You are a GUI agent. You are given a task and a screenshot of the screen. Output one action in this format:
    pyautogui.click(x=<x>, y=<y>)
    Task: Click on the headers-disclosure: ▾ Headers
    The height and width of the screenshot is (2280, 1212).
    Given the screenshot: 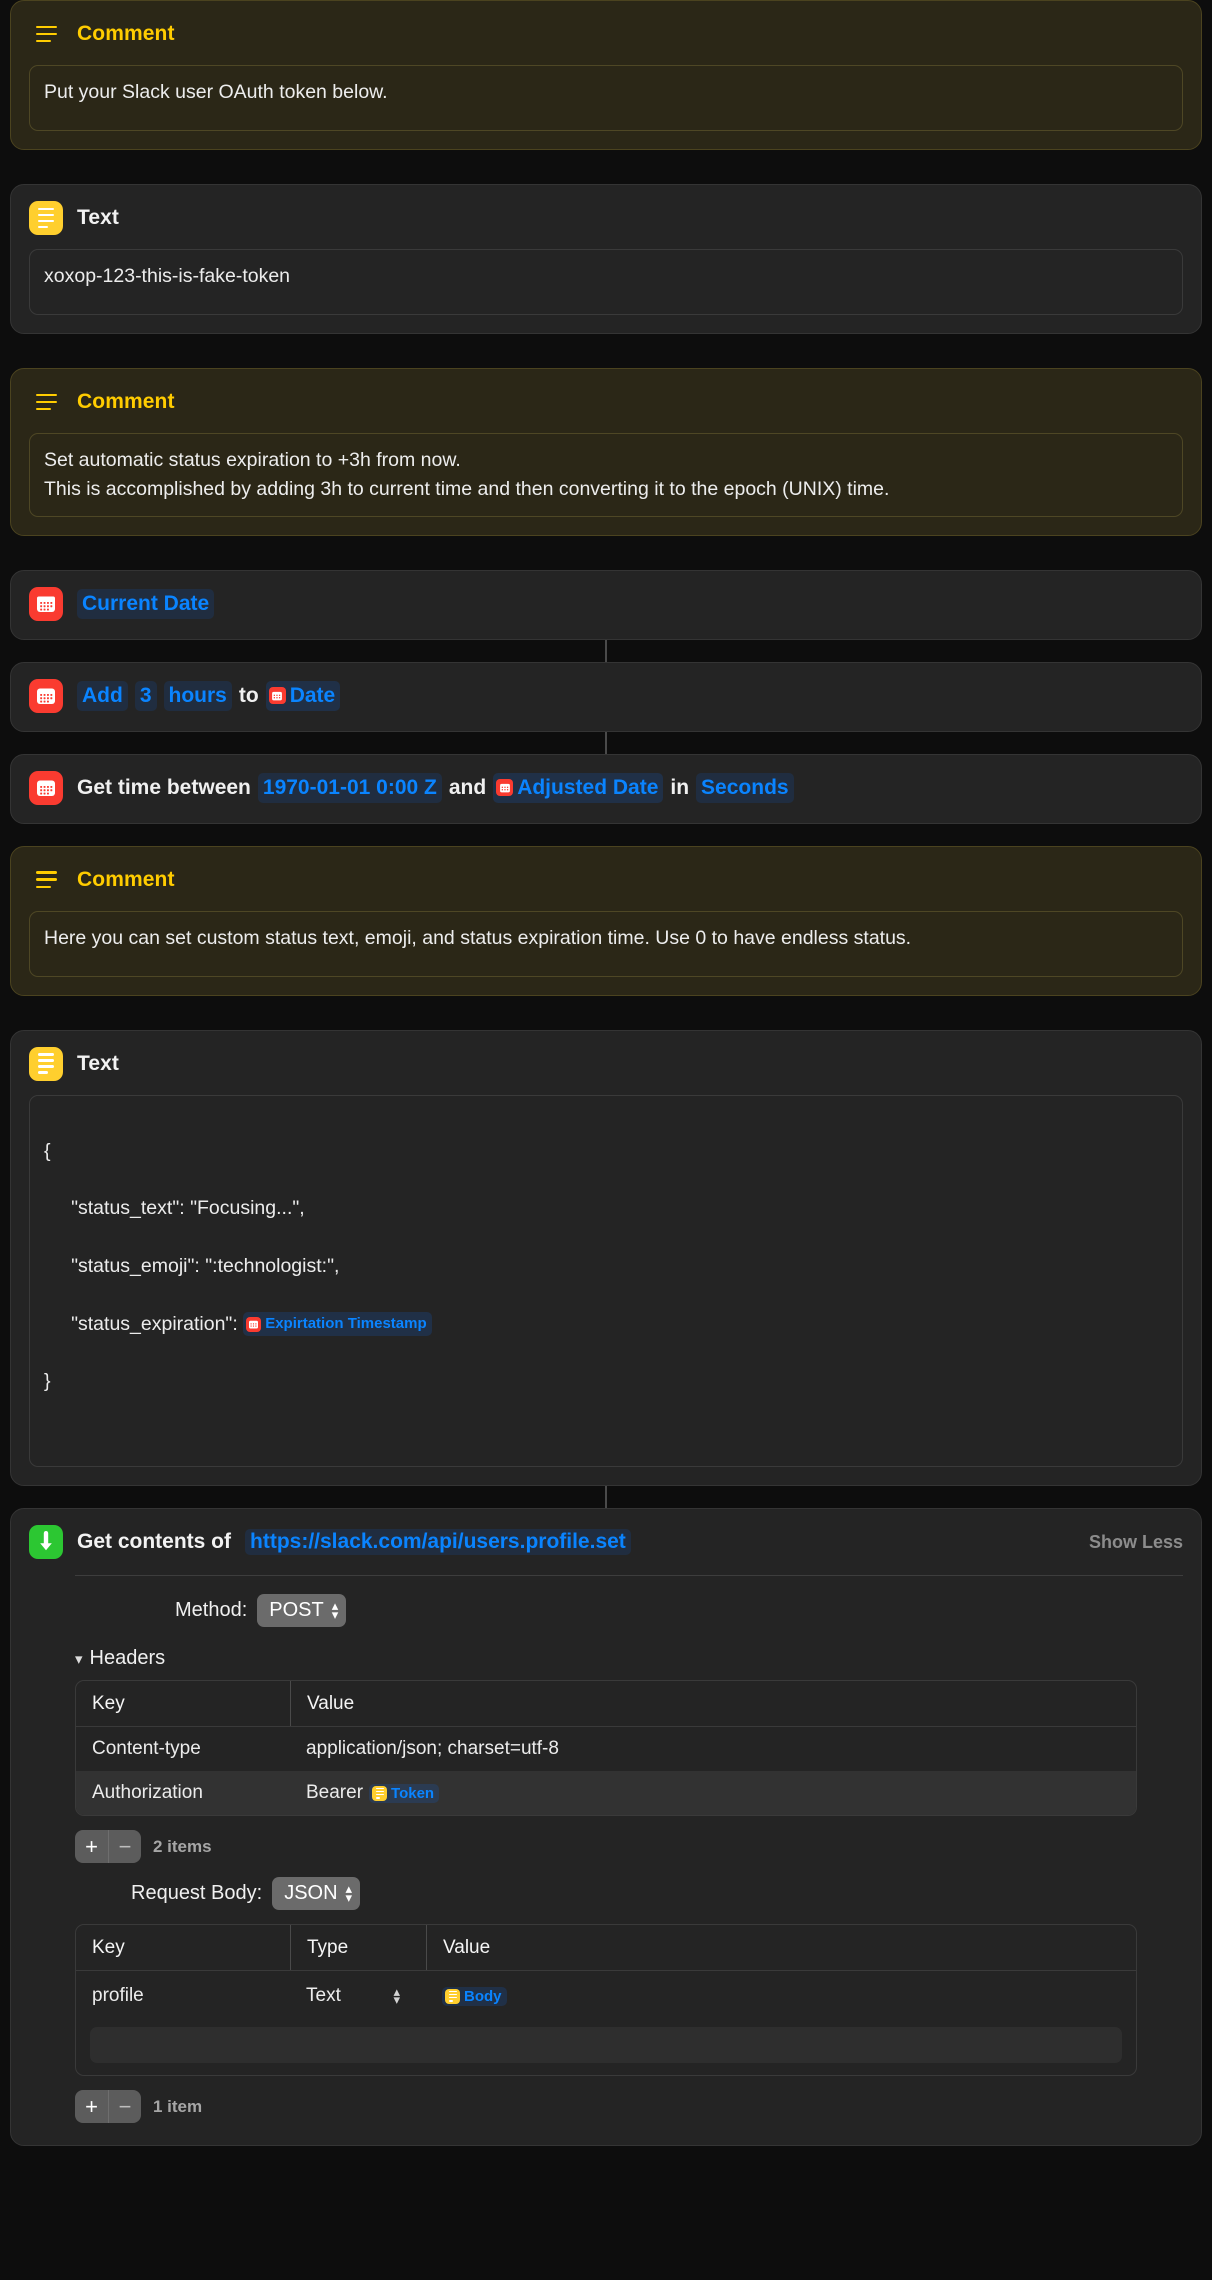 What is the action you would take?
    pyautogui.click(x=629, y=1658)
    